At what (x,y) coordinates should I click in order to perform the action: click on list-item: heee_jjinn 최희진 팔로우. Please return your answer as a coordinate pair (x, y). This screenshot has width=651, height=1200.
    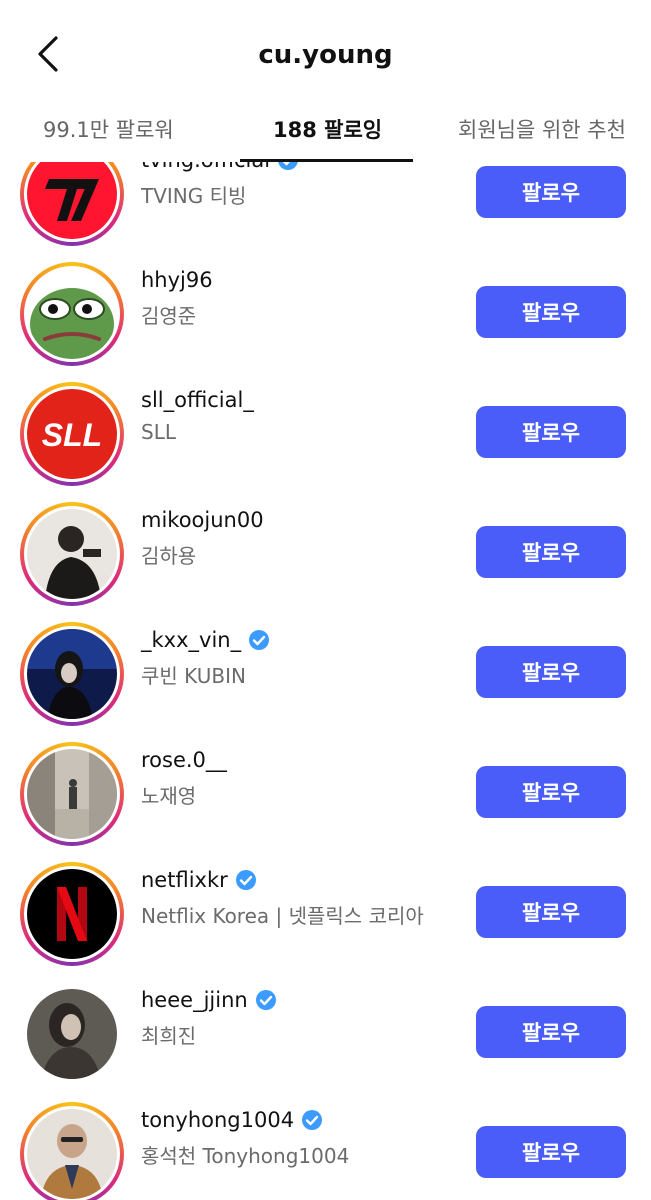
    Looking at the image, I should click on (325, 1034).